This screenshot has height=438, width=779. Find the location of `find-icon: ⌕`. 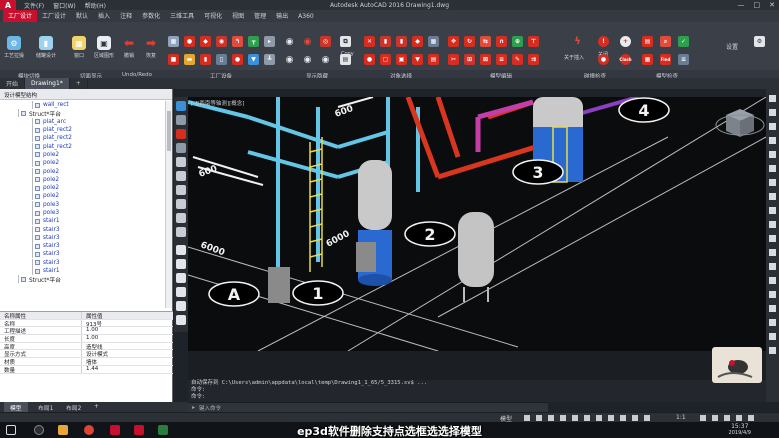

find-icon: ⌕ is located at coordinates (665, 41).